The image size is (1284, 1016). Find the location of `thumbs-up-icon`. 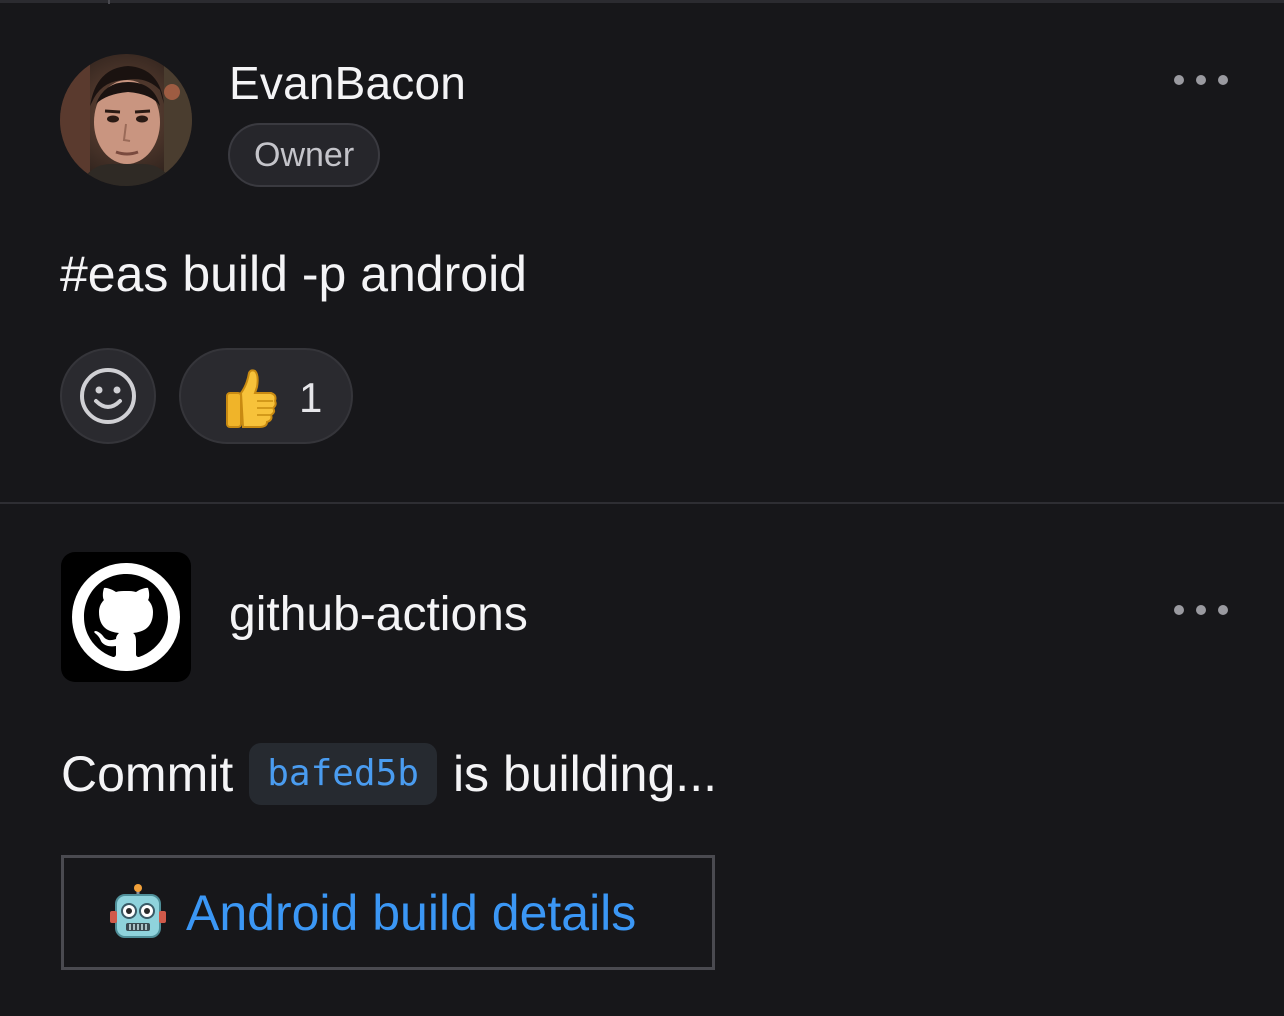

thumbs-up-icon is located at coordinates (251, 398).